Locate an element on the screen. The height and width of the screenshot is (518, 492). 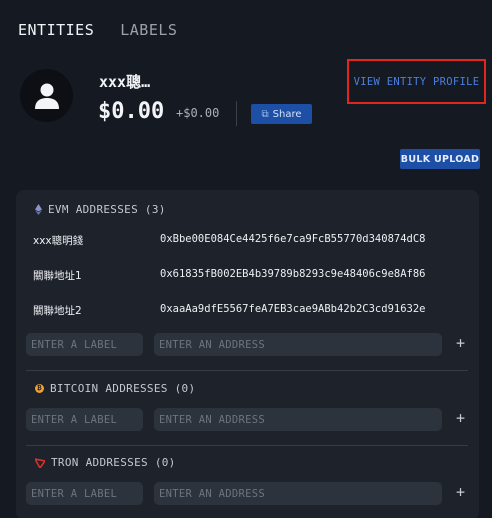
share-button: ⧉ Share is located at coordinates (281, 114).